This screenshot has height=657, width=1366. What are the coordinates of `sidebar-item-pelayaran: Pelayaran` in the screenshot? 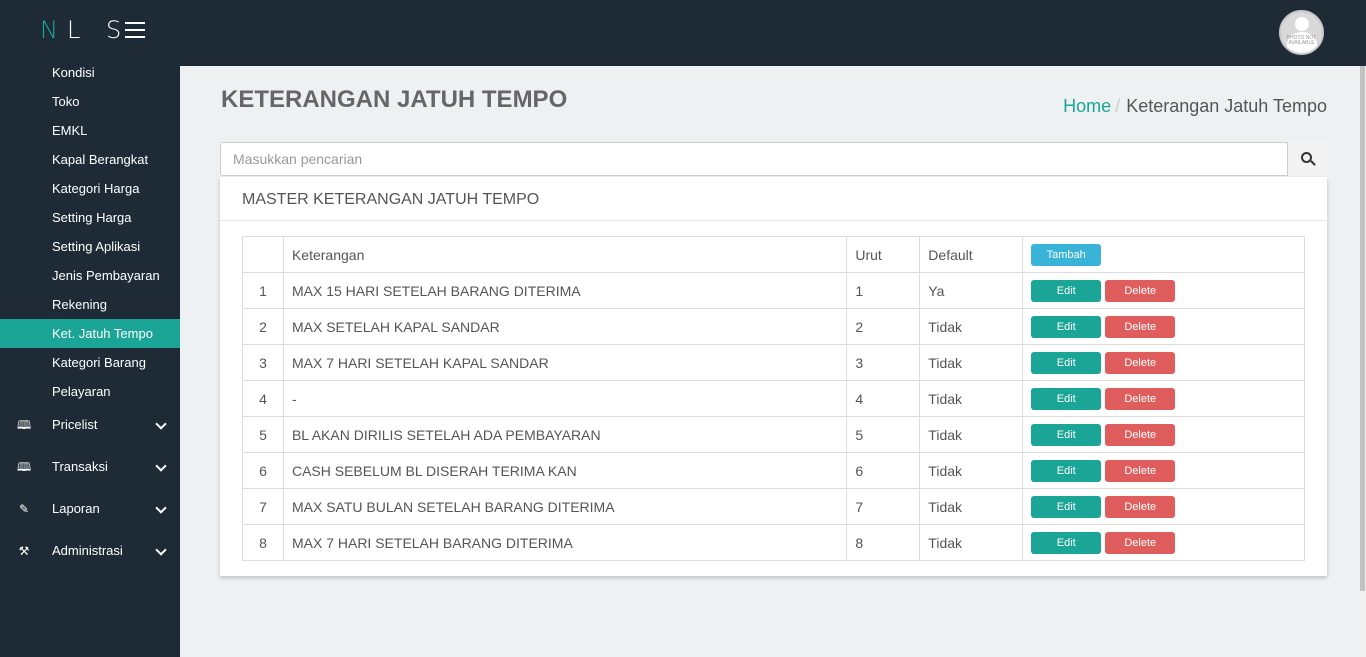 It's located at (90, 391).